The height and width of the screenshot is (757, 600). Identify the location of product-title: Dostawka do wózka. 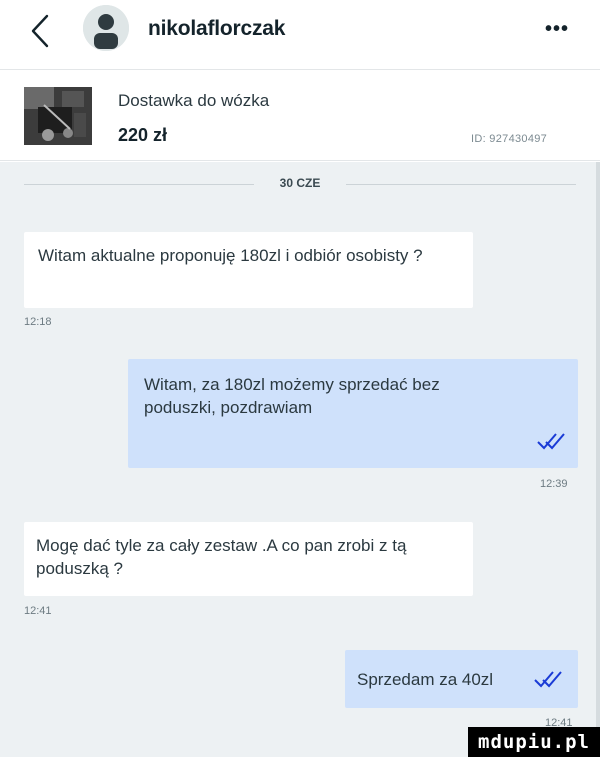
(194, 100).